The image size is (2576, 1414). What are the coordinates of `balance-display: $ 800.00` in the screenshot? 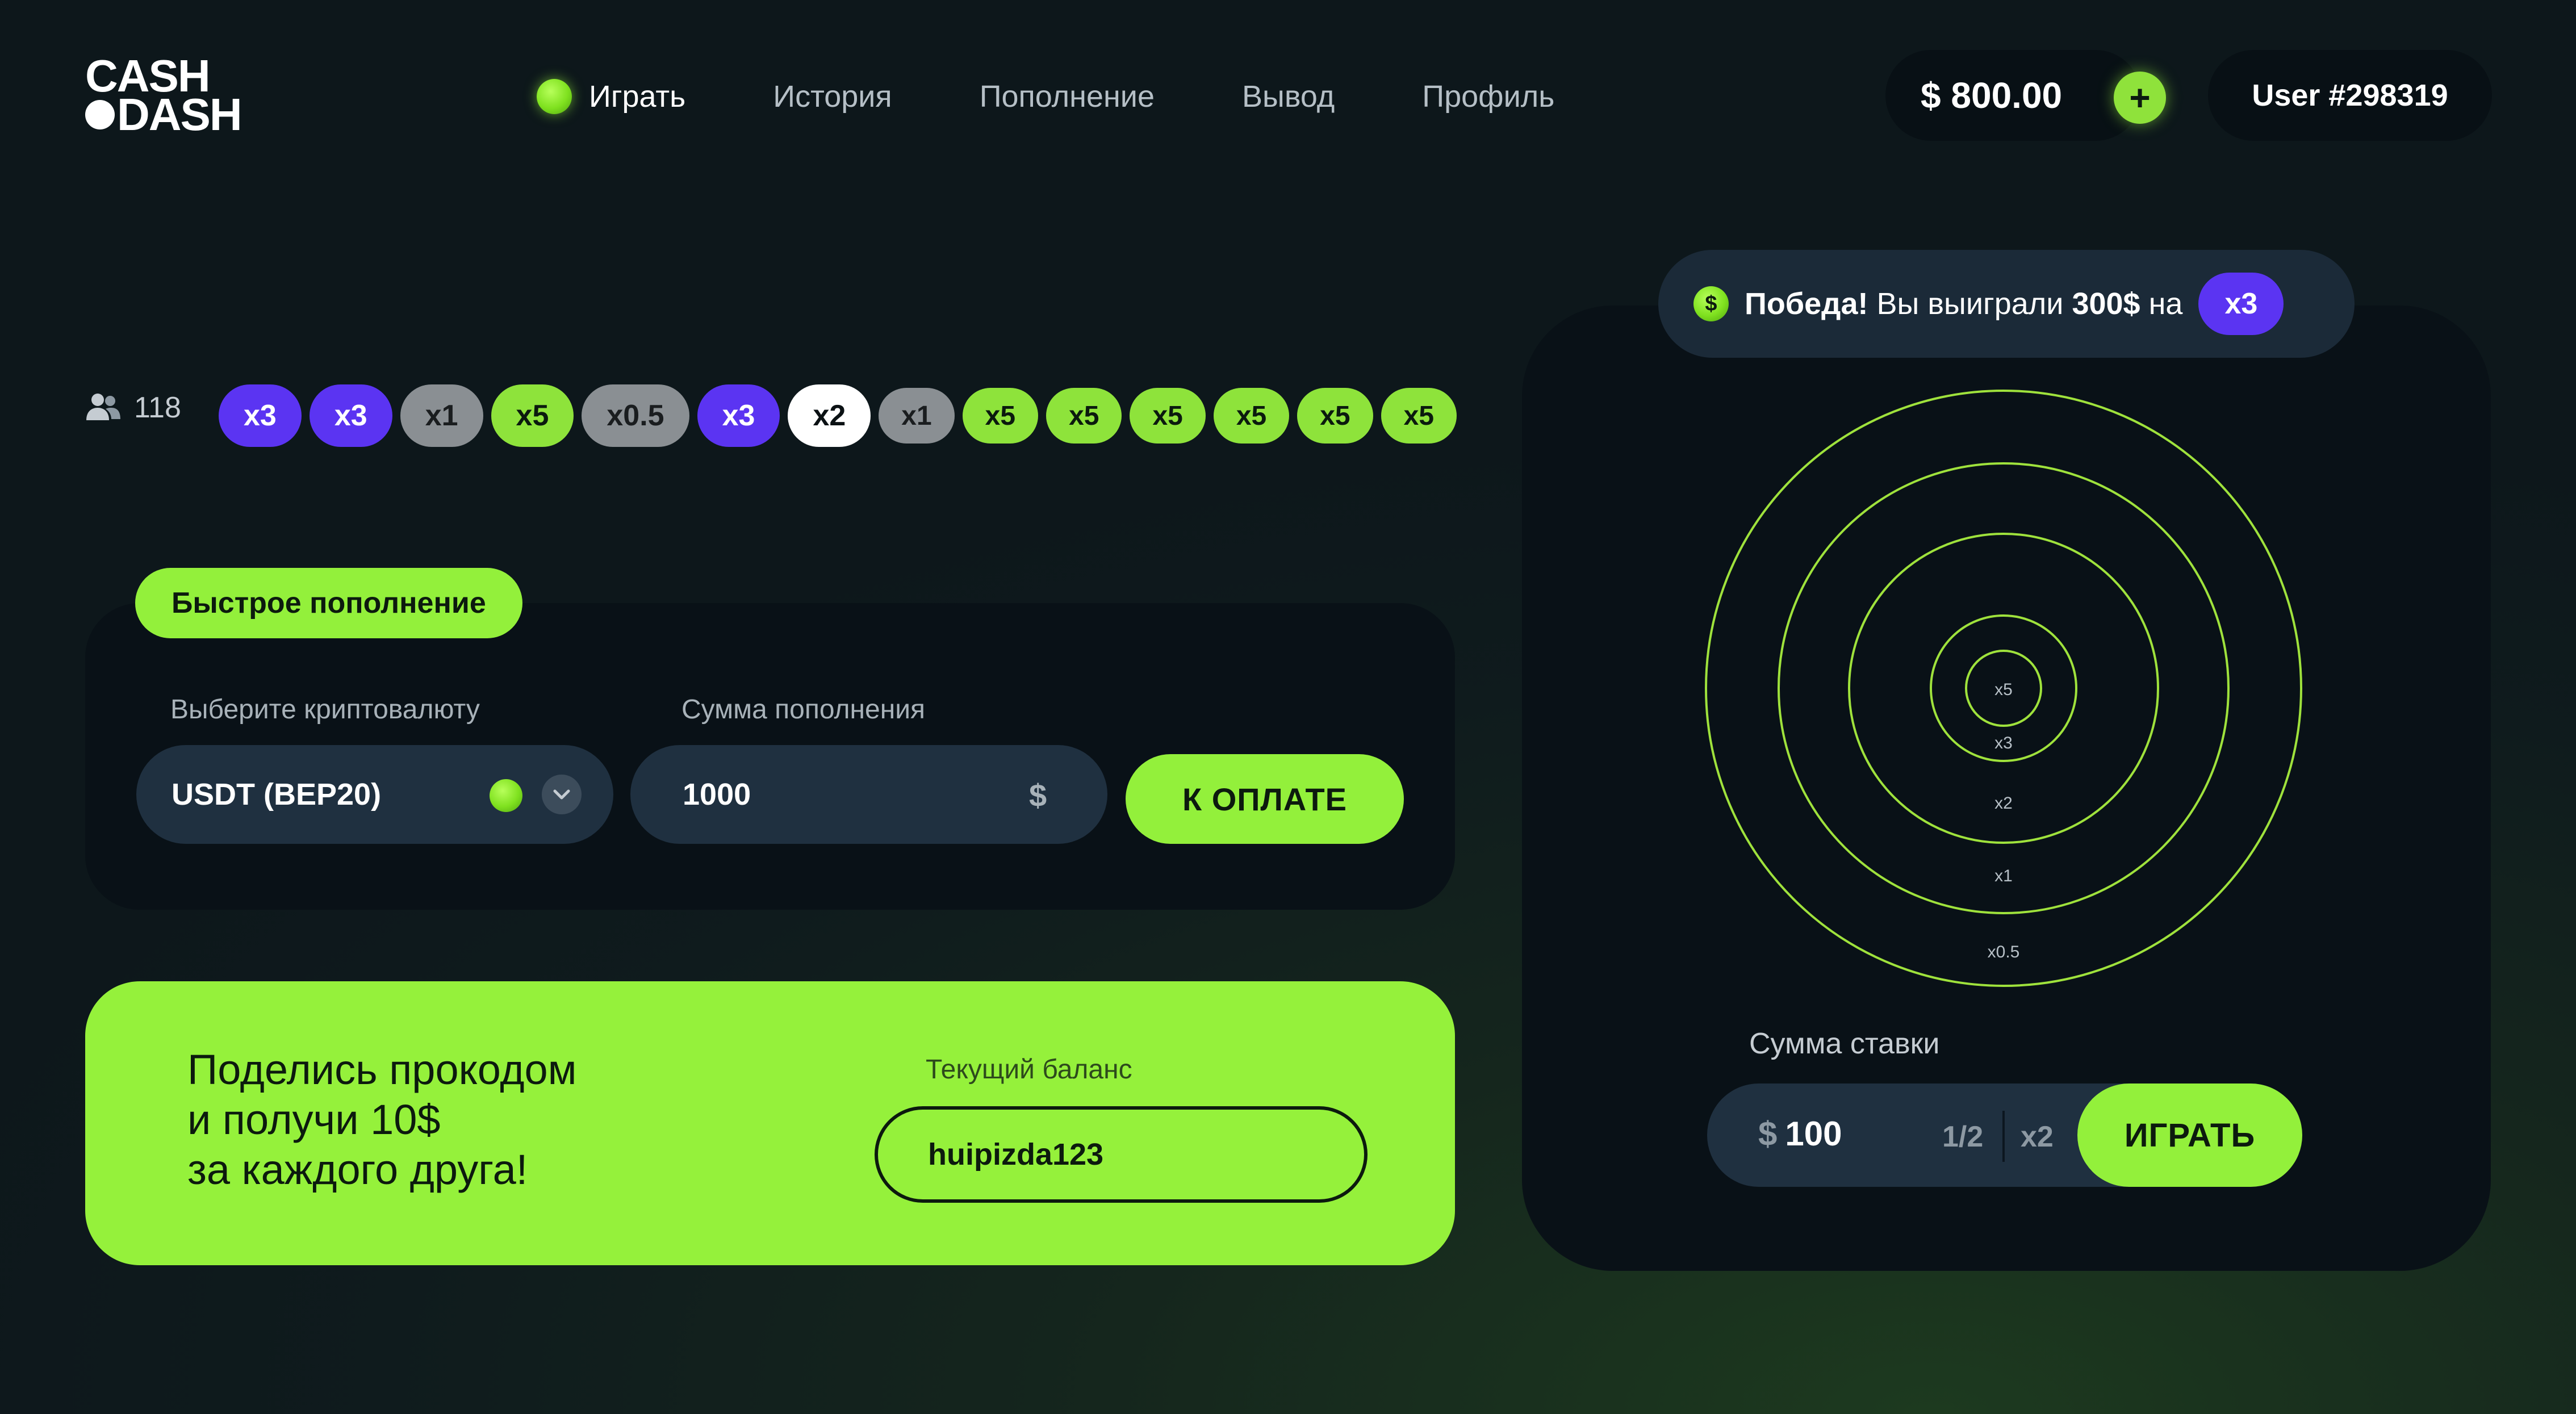 It's located at (2013, 95).